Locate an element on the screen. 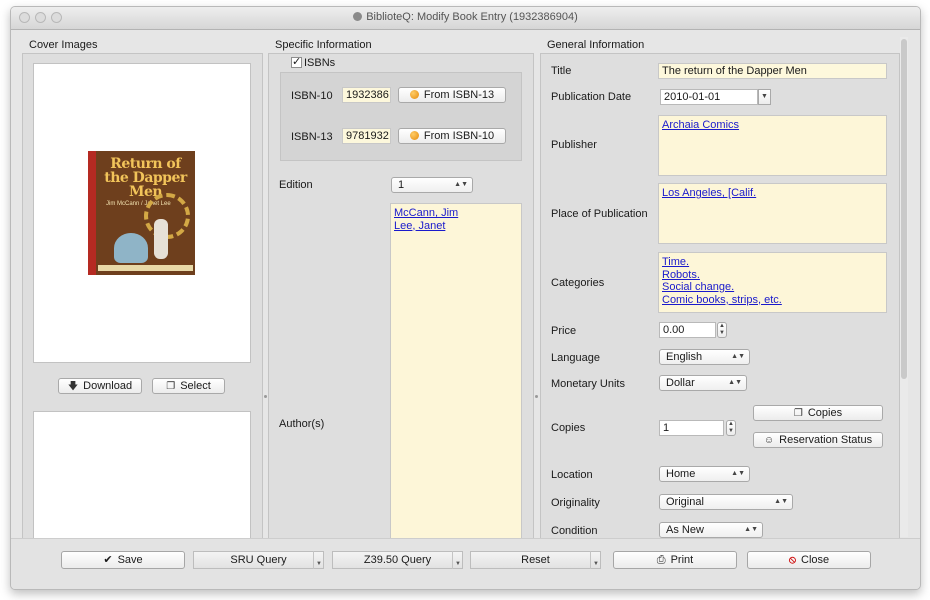 Image resolution: width=930 pixels, height=600 pixels. condition-select: As New ▲▼ is located at coordinates (711, 530).